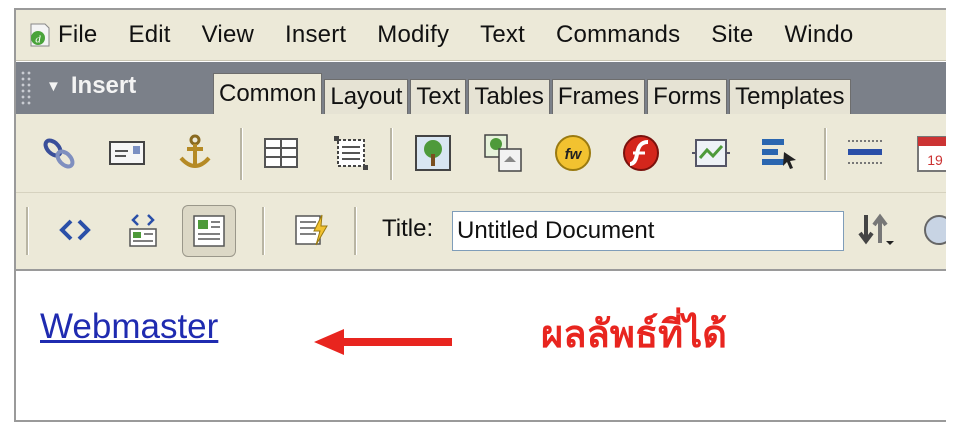 The width and height of the screenshot is (965, 425). I want to click on named-anchor-icon, so click(195, 153).